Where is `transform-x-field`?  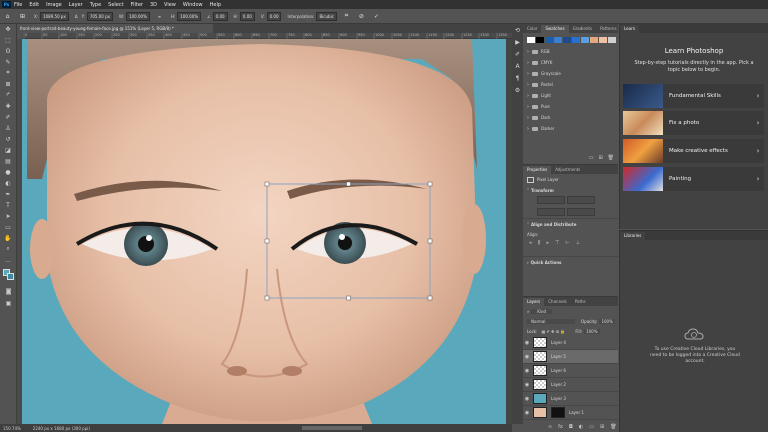 transform-x-field is located at coordinates (551, 212).